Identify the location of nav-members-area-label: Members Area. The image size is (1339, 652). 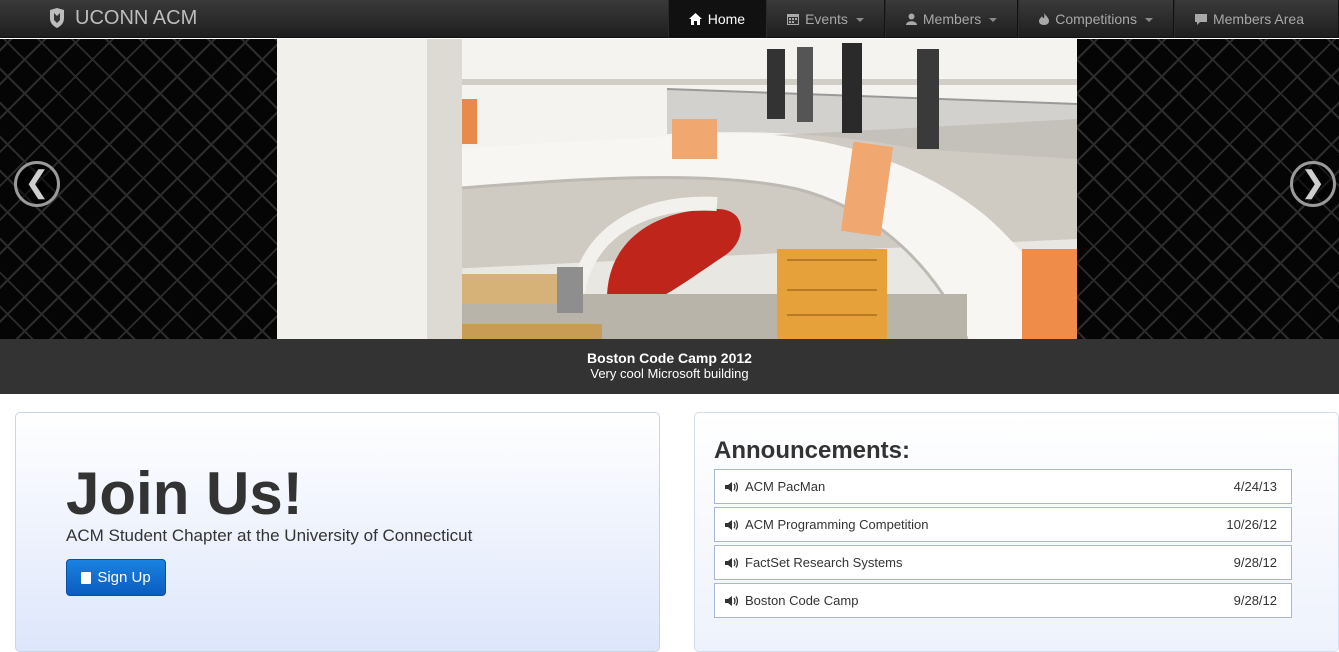
(1258, 19).